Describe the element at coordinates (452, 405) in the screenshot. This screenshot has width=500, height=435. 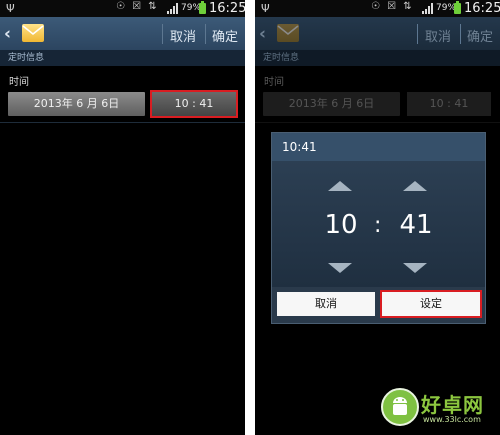
I see `watermark-name: 好卓网` at that location.